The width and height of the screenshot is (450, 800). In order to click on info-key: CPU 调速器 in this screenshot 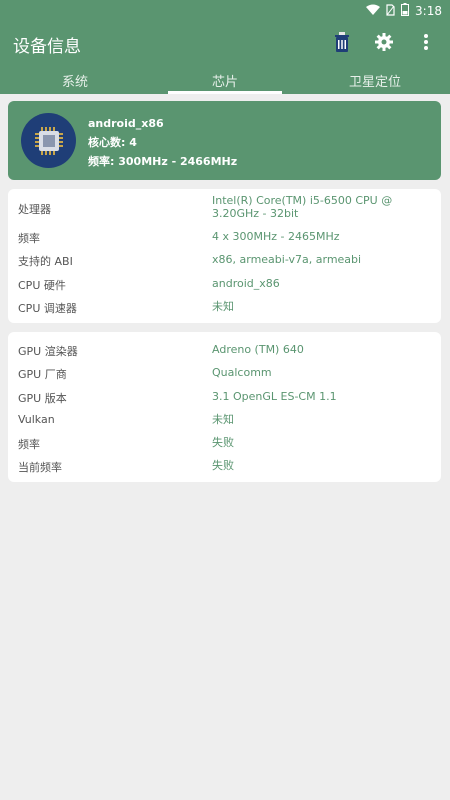, I will do `click(47, 308)`.